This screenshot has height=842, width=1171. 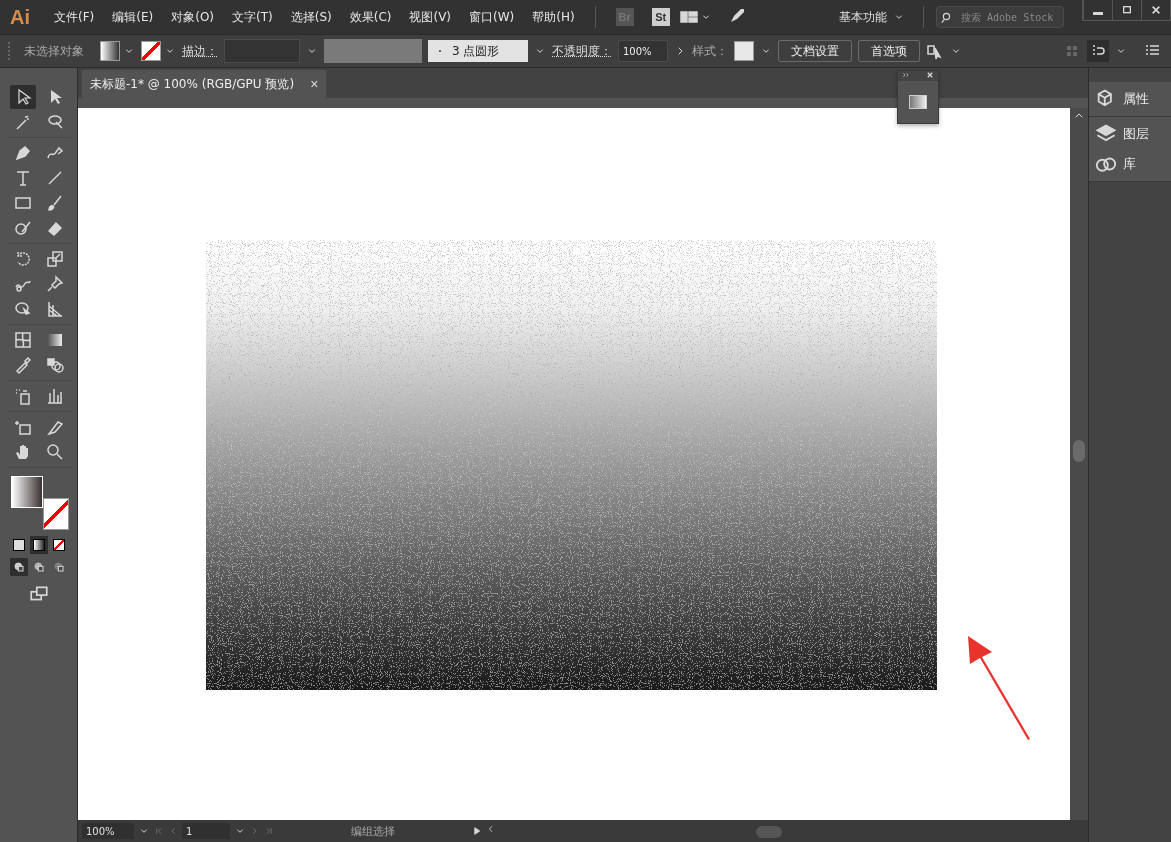 I want to click on zoom-icon, so click(x=54, y=452).